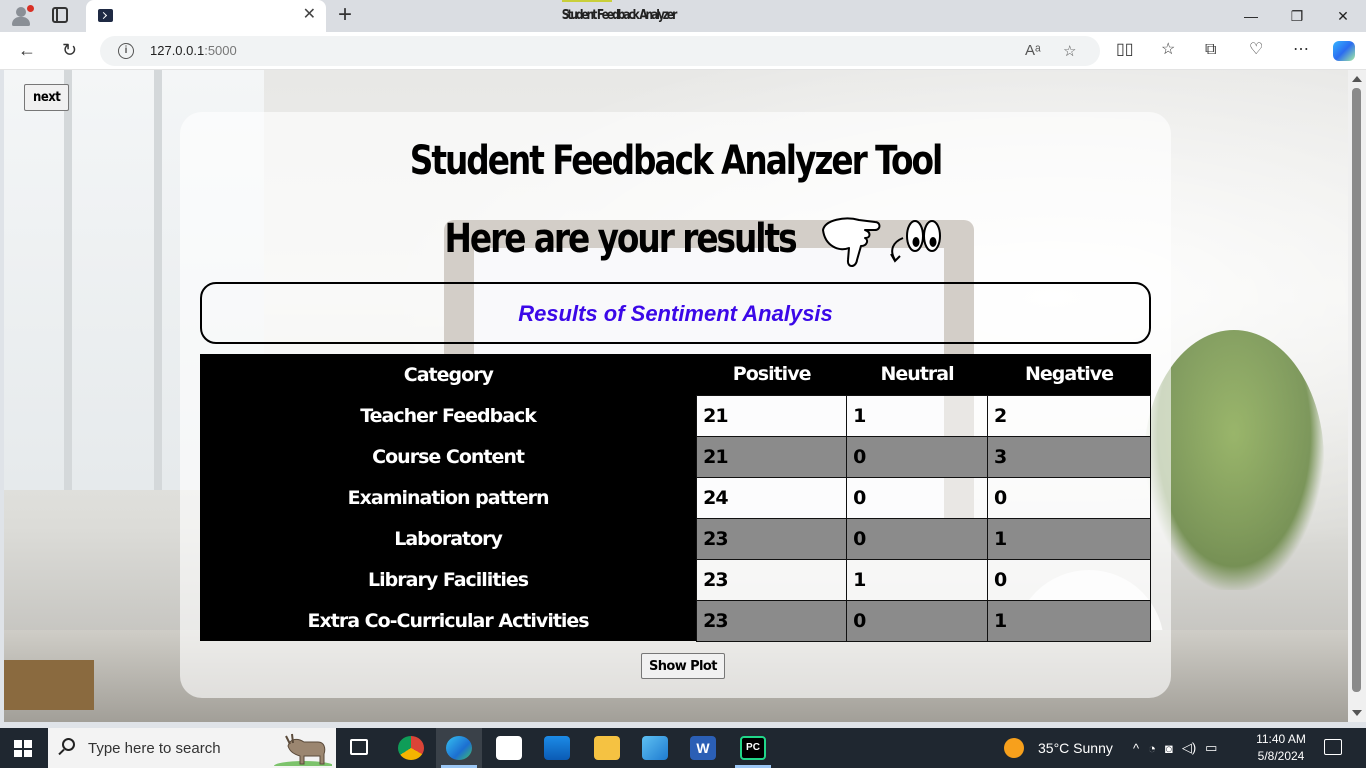 This screenshot has width=1366, height=768. I want to click on negative-cell: 3, so click(1069, 456).